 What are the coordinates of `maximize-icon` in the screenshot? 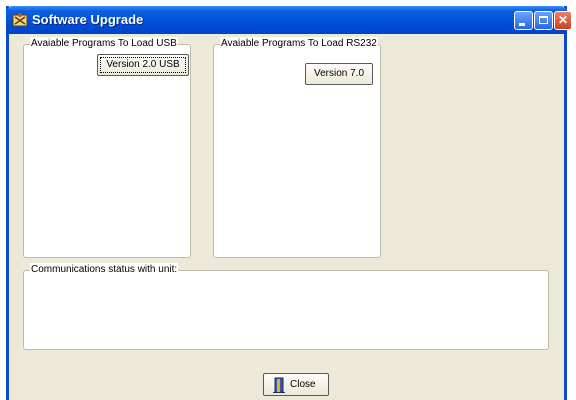 It's located at (543, 20).